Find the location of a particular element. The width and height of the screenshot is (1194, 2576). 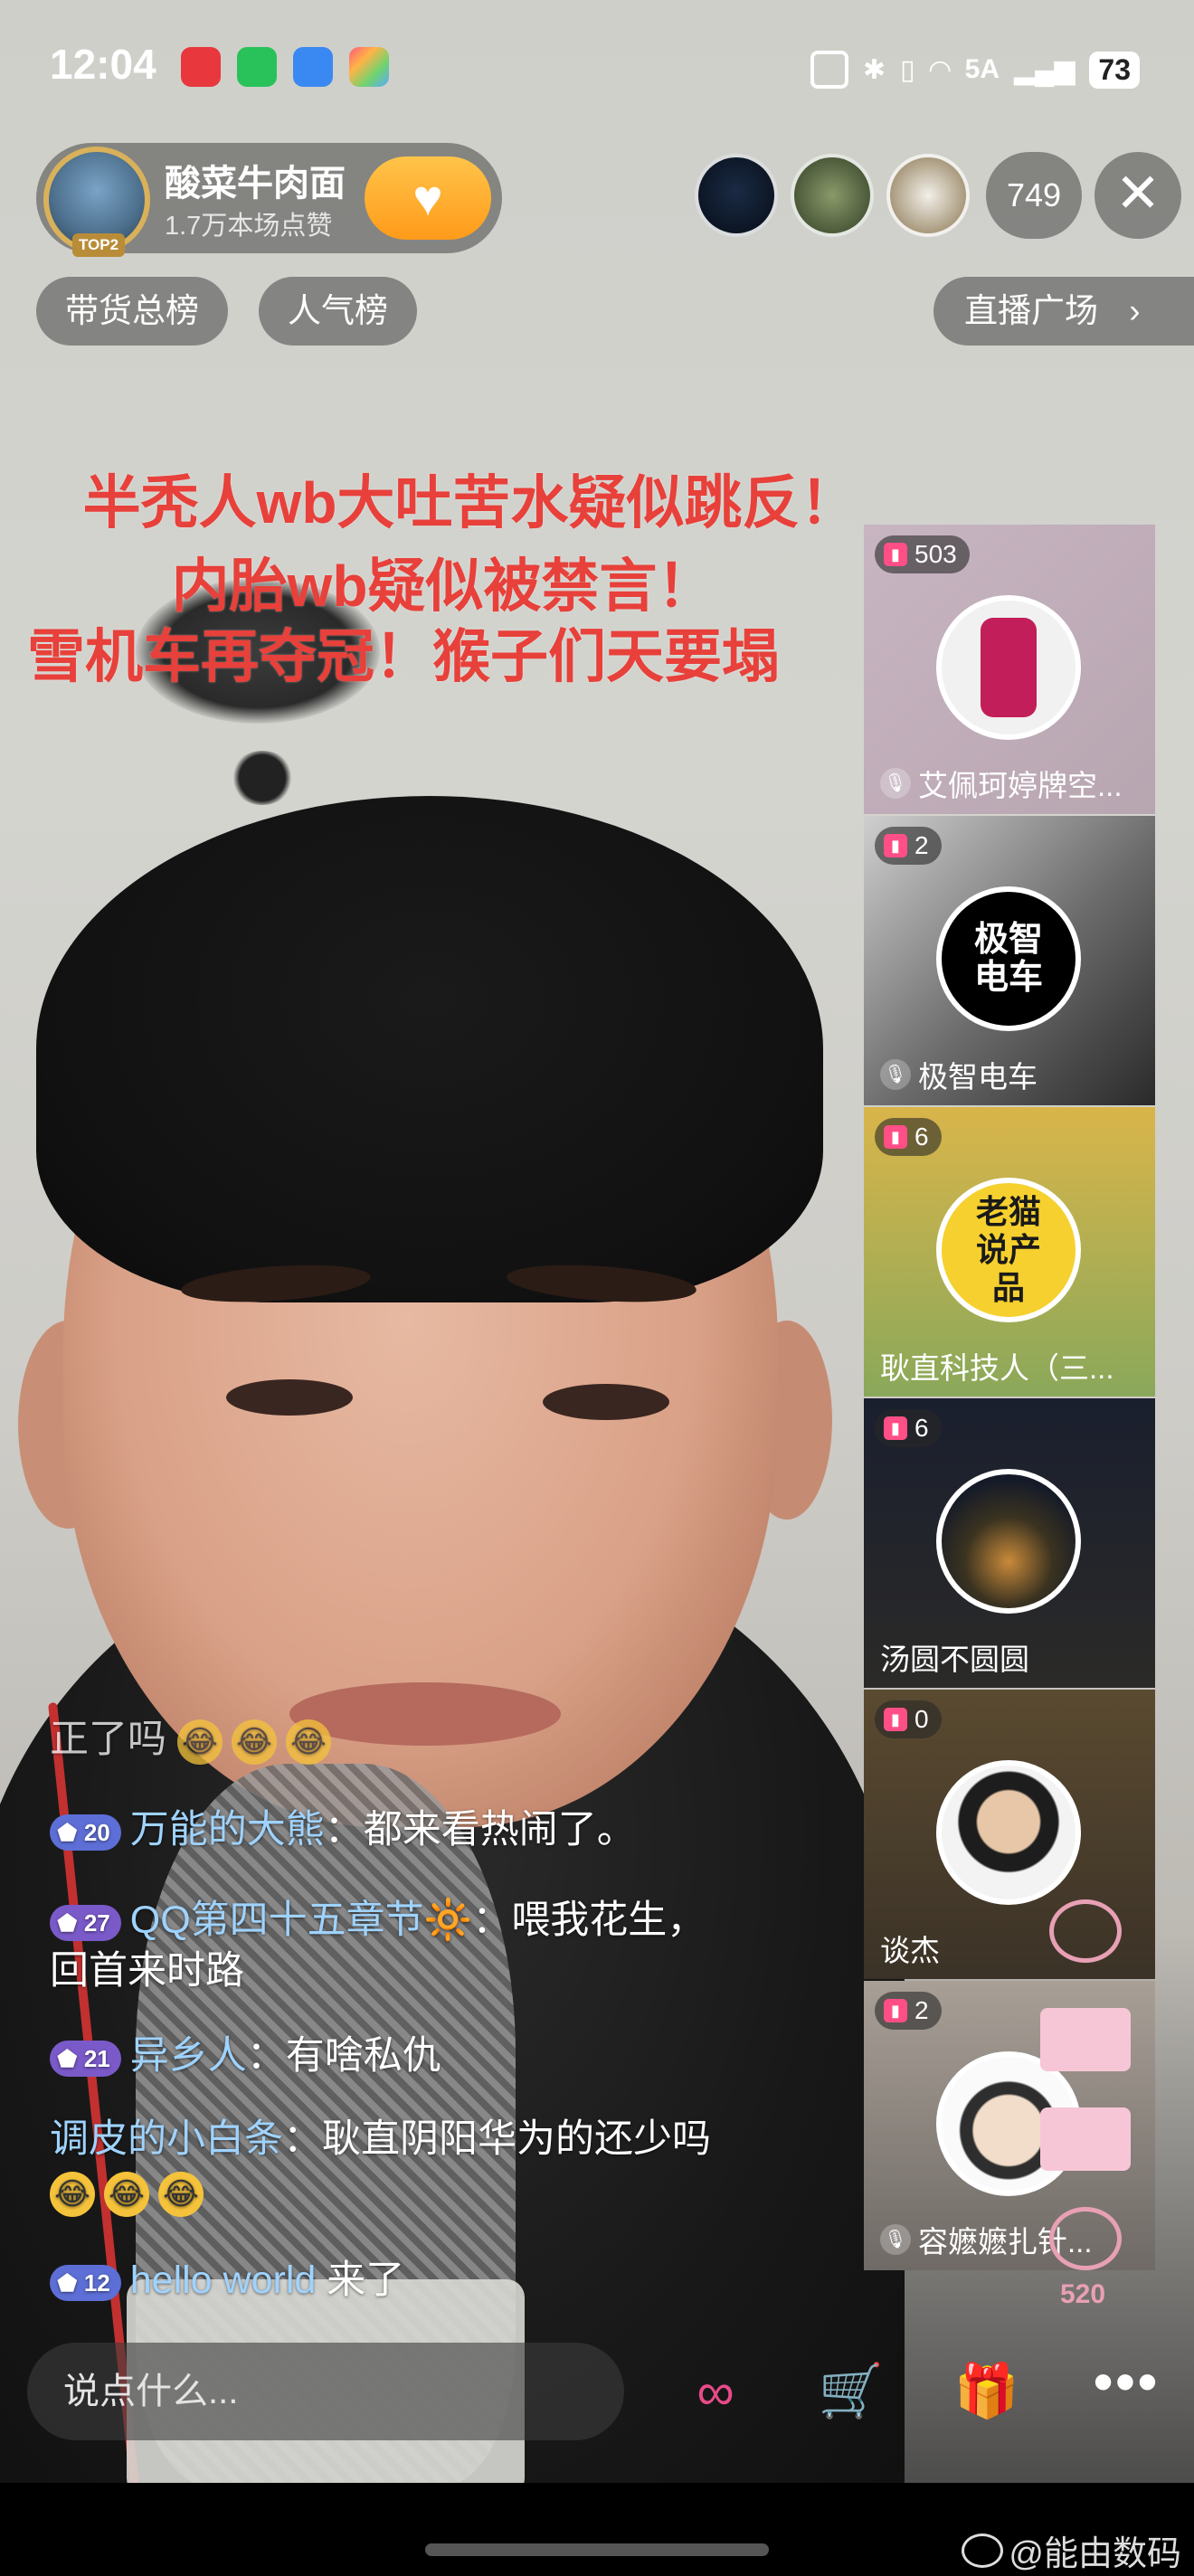

gift-box-icon: 🎁 is located at coordinates (986, 2391).